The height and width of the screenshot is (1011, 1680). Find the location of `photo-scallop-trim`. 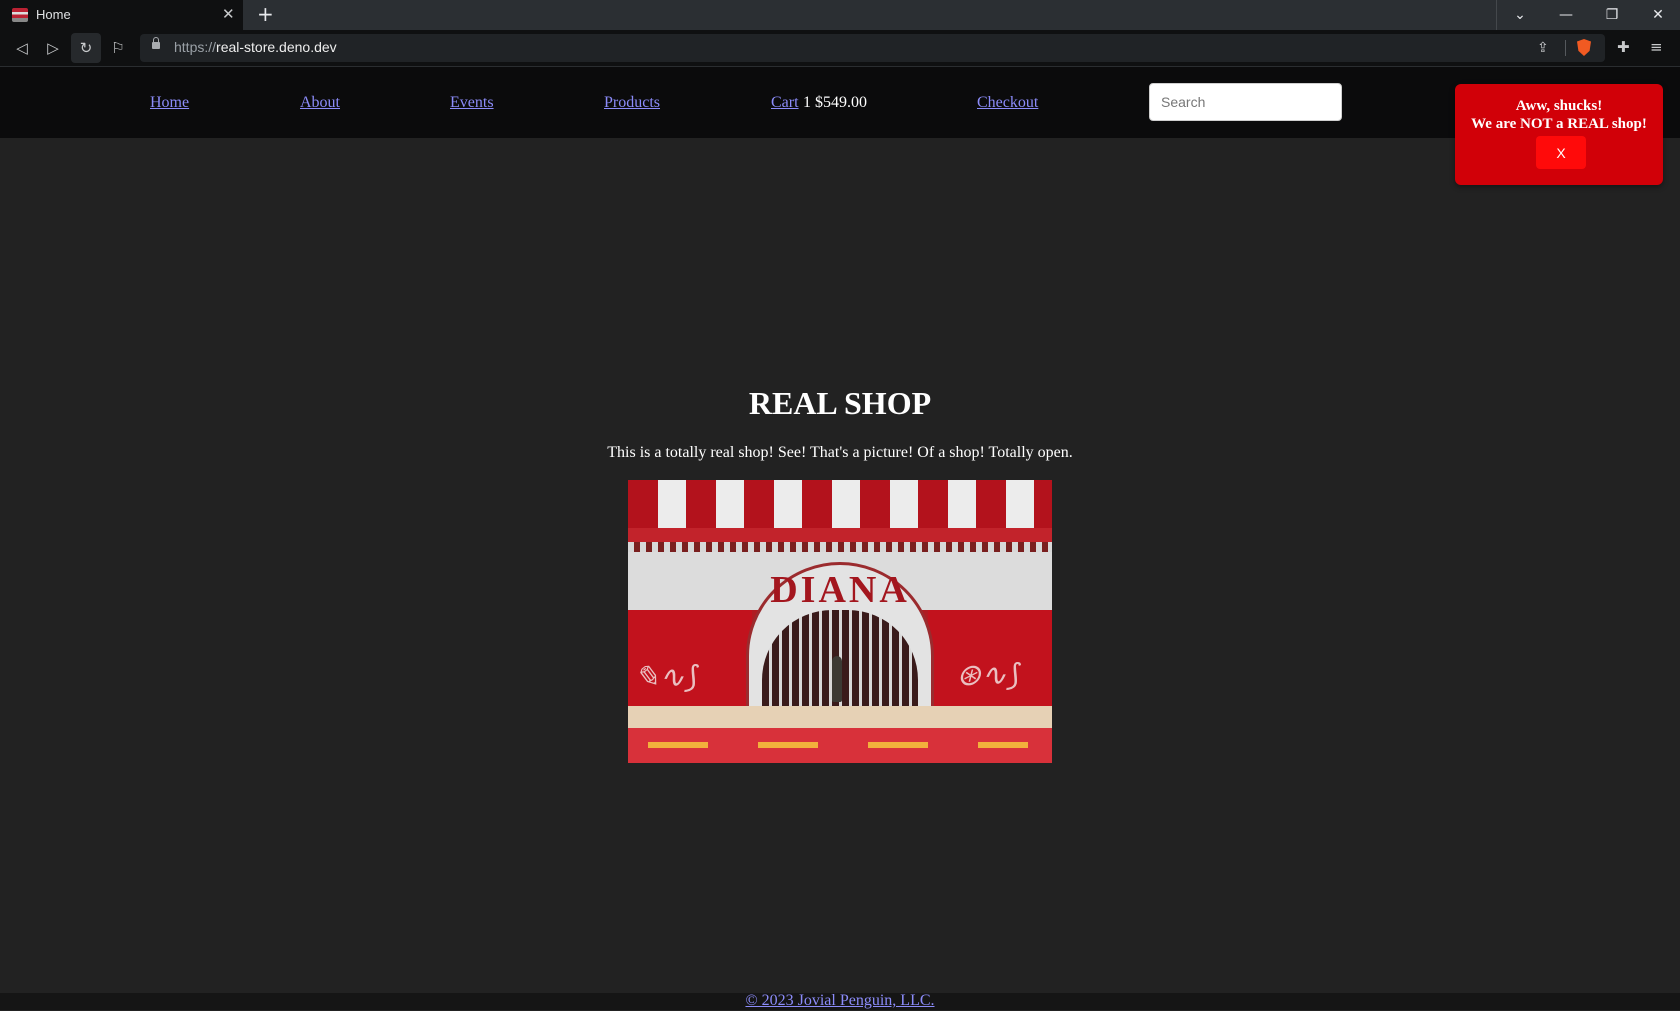

photo-scallop-trim is located at coordinates (840, 547).